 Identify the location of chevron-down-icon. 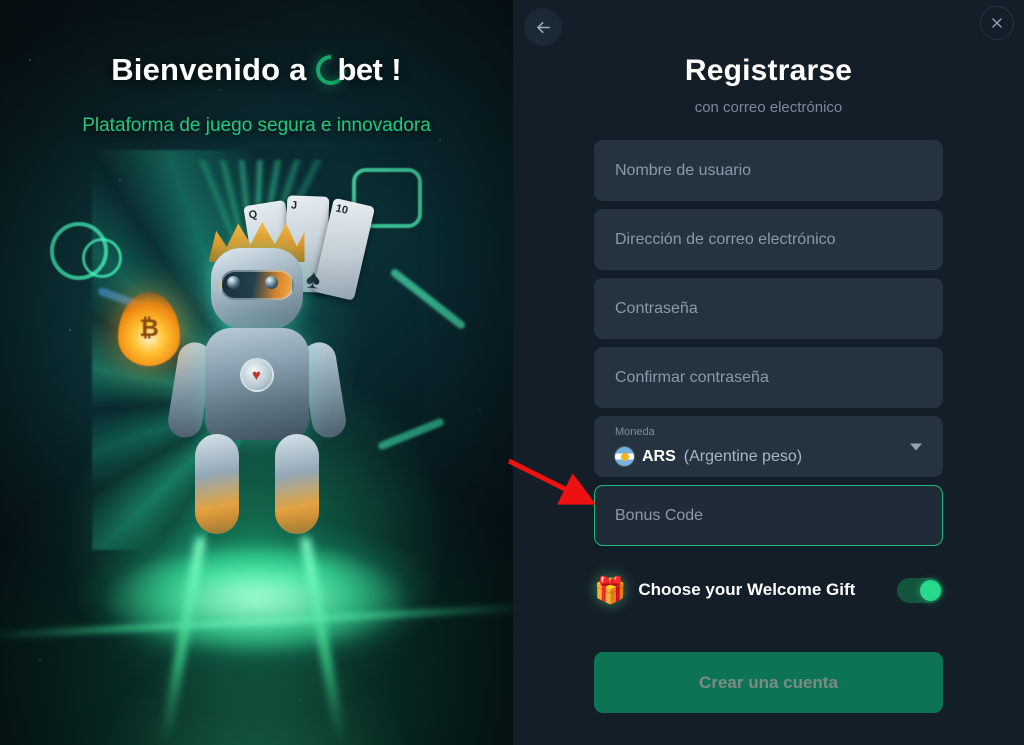
(916, 446).